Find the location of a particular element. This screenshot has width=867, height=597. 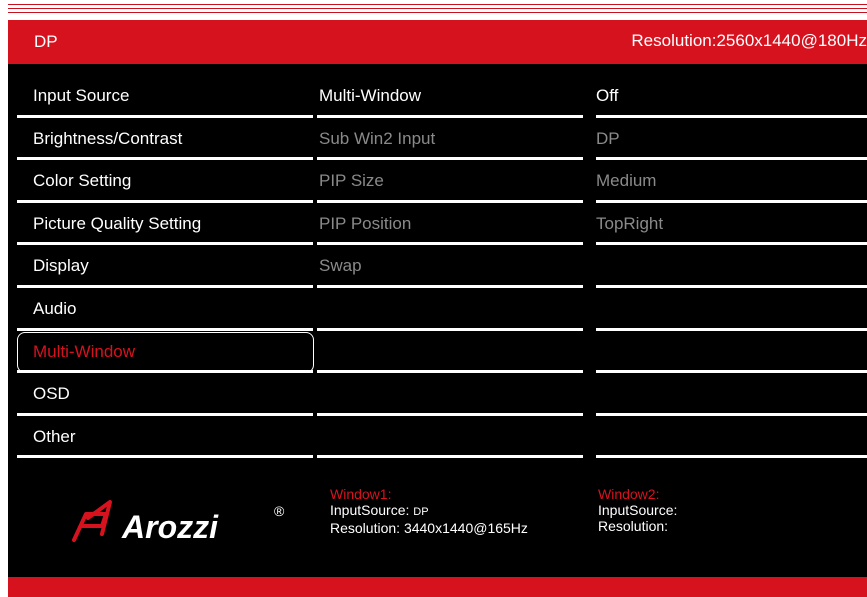

row-label: DP is located at coordinates (608, 138).